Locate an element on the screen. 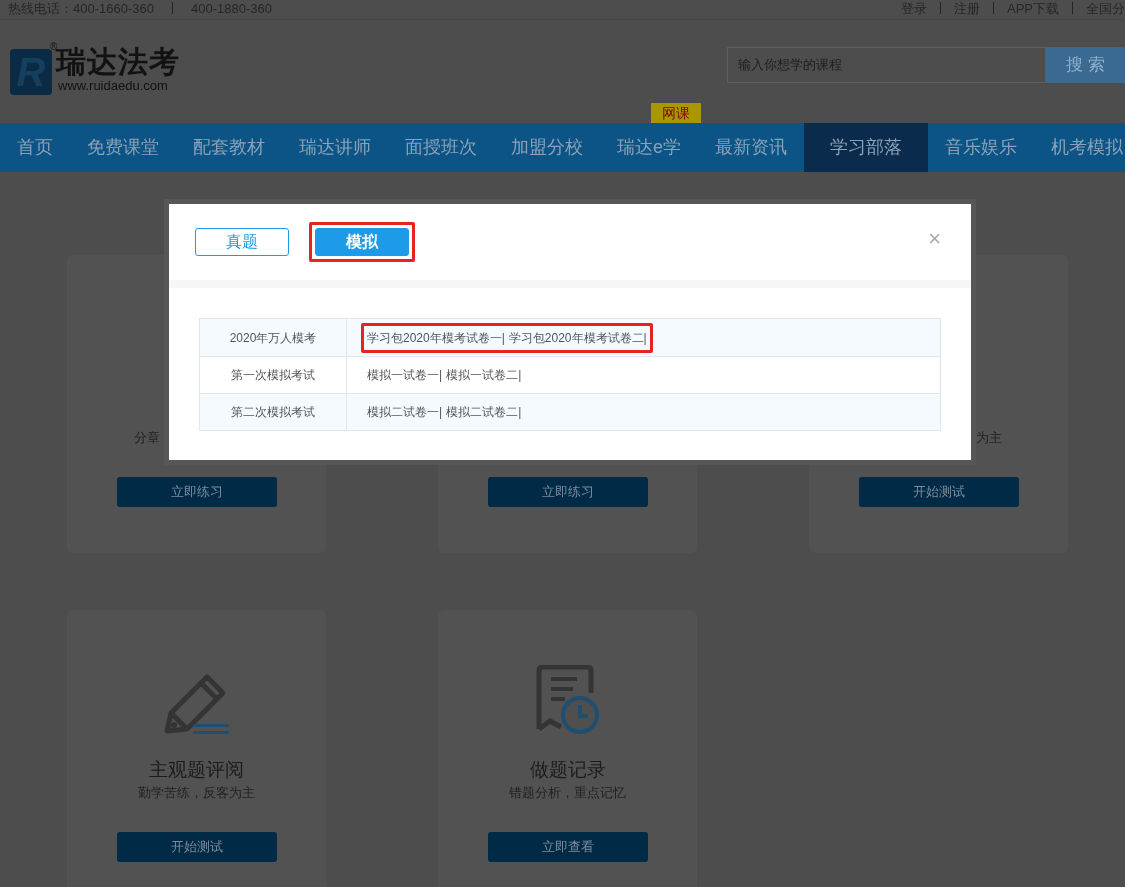  paper-link: 模拟二试卷一| is located at coordinates (405, 412).